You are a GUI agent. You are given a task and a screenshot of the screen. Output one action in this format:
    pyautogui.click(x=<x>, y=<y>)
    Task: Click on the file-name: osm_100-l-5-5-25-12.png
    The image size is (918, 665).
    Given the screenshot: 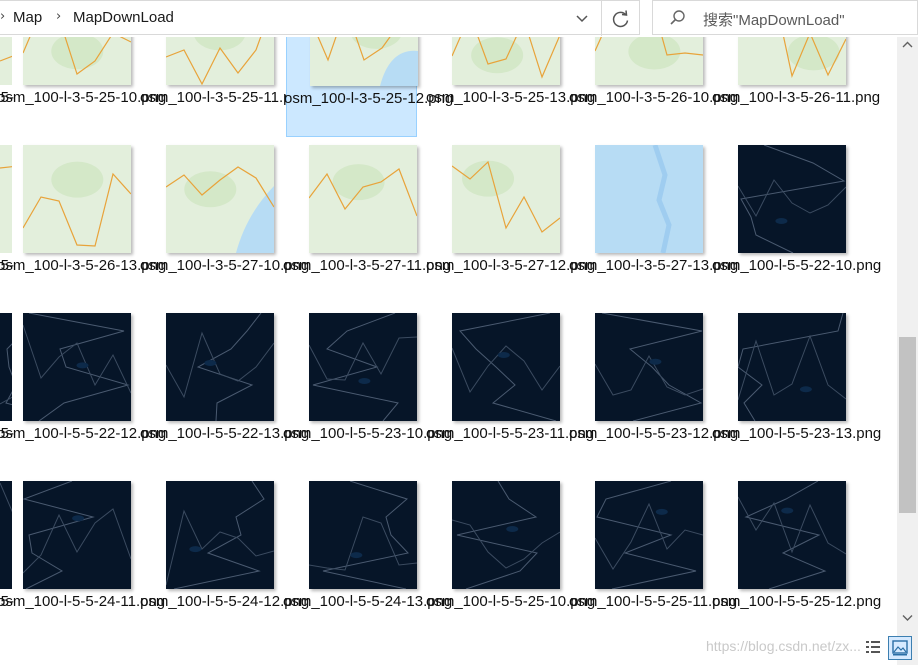 What is the action you would take?
    pyautogui.click(x=796, y=602)
    